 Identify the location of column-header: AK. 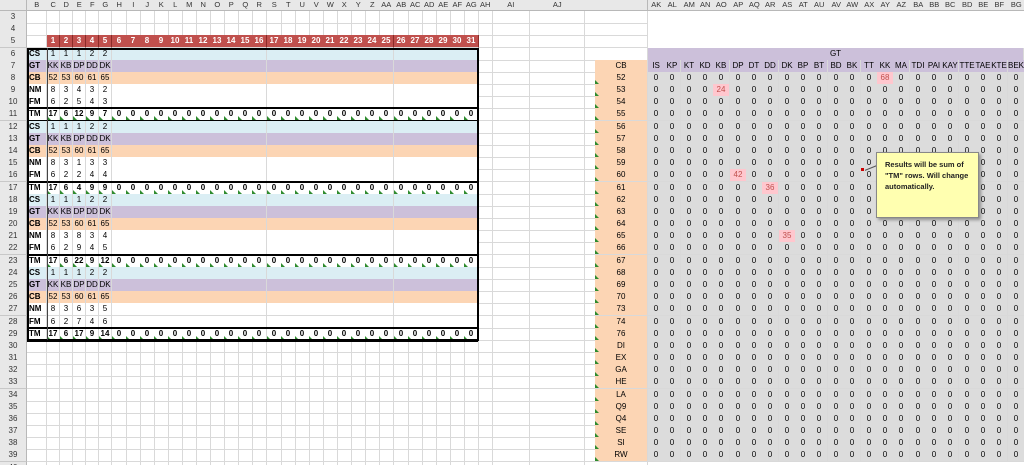
(657, 5).